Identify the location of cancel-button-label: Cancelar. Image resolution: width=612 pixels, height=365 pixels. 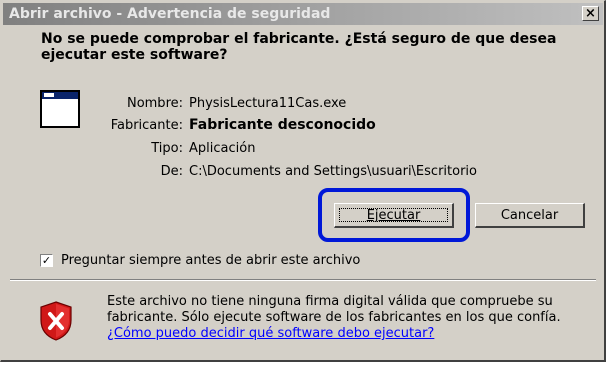
(529, 215).